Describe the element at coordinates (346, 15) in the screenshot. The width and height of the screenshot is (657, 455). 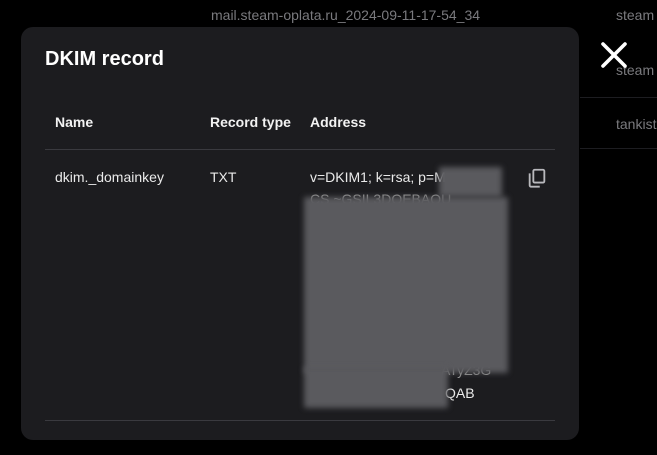
I see `bg-filename: mail.steam-oplata.ru_2024-09-11-17-54_34` at that location.